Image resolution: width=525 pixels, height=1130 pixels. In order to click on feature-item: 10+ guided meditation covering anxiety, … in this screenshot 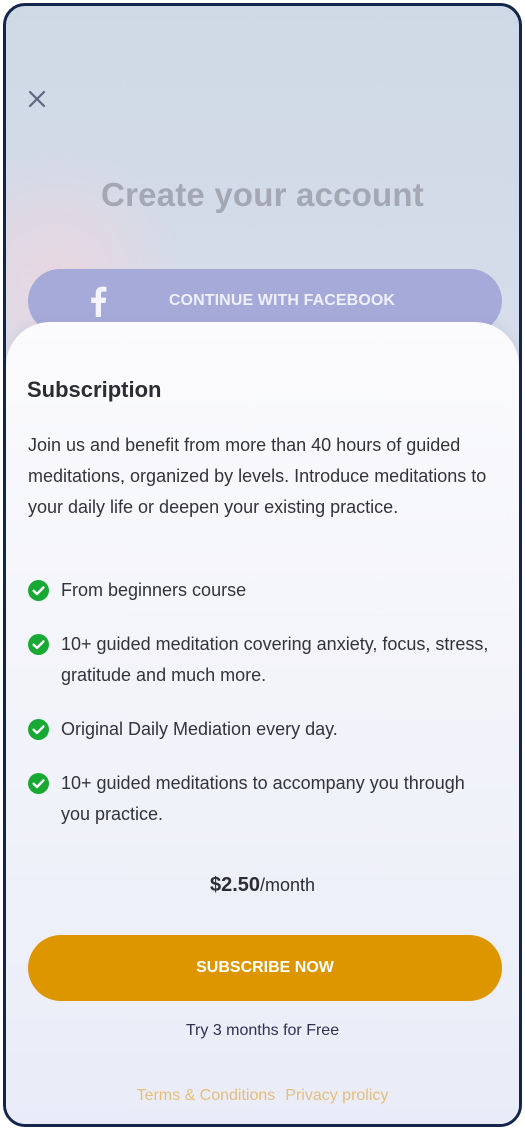, I will do `click(263, 660)`.